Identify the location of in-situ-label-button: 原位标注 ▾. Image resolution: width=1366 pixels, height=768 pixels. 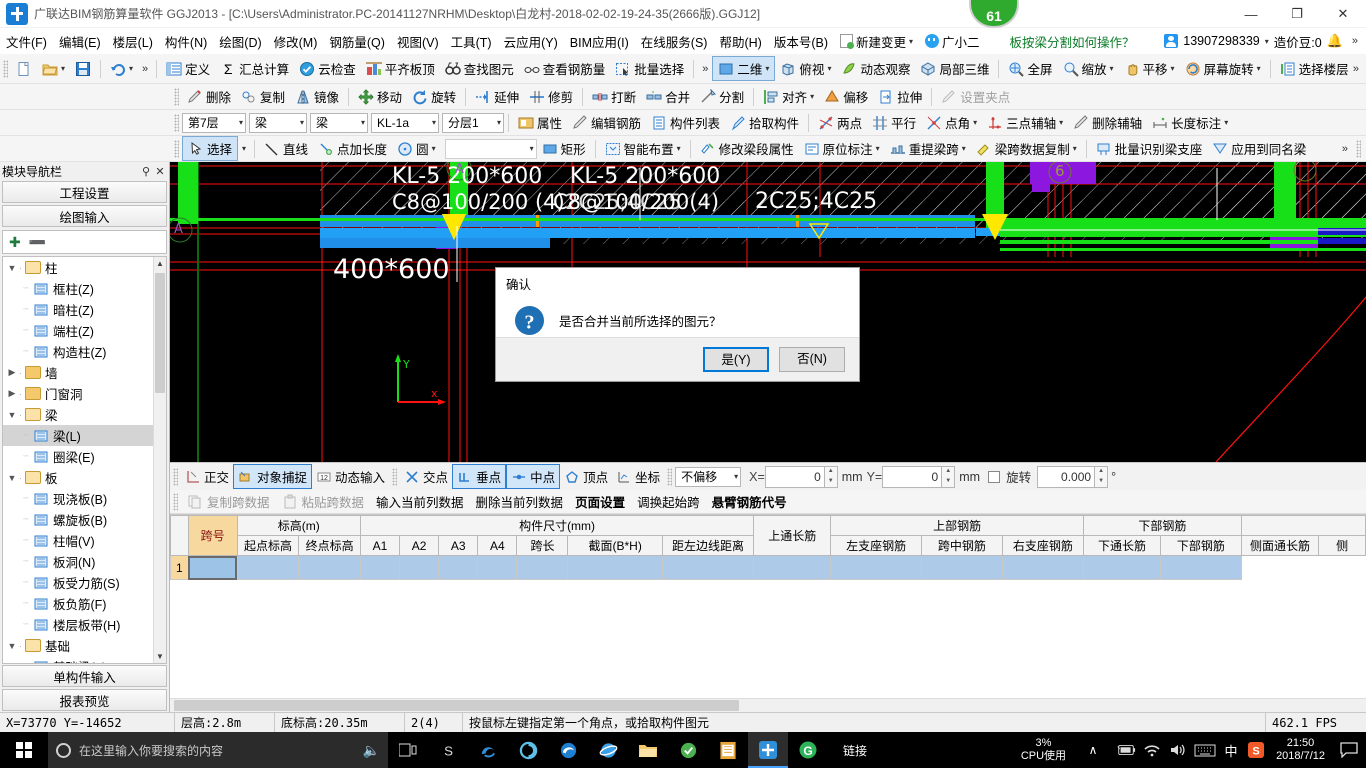
(842, 148).